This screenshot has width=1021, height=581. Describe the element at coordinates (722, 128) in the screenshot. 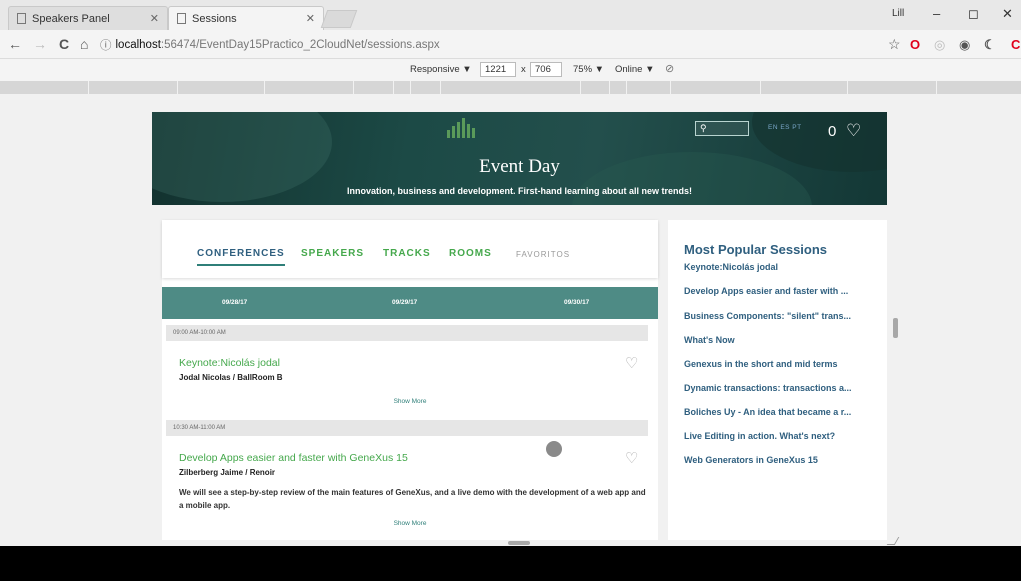

I see `search-input: ⚲` at that location.